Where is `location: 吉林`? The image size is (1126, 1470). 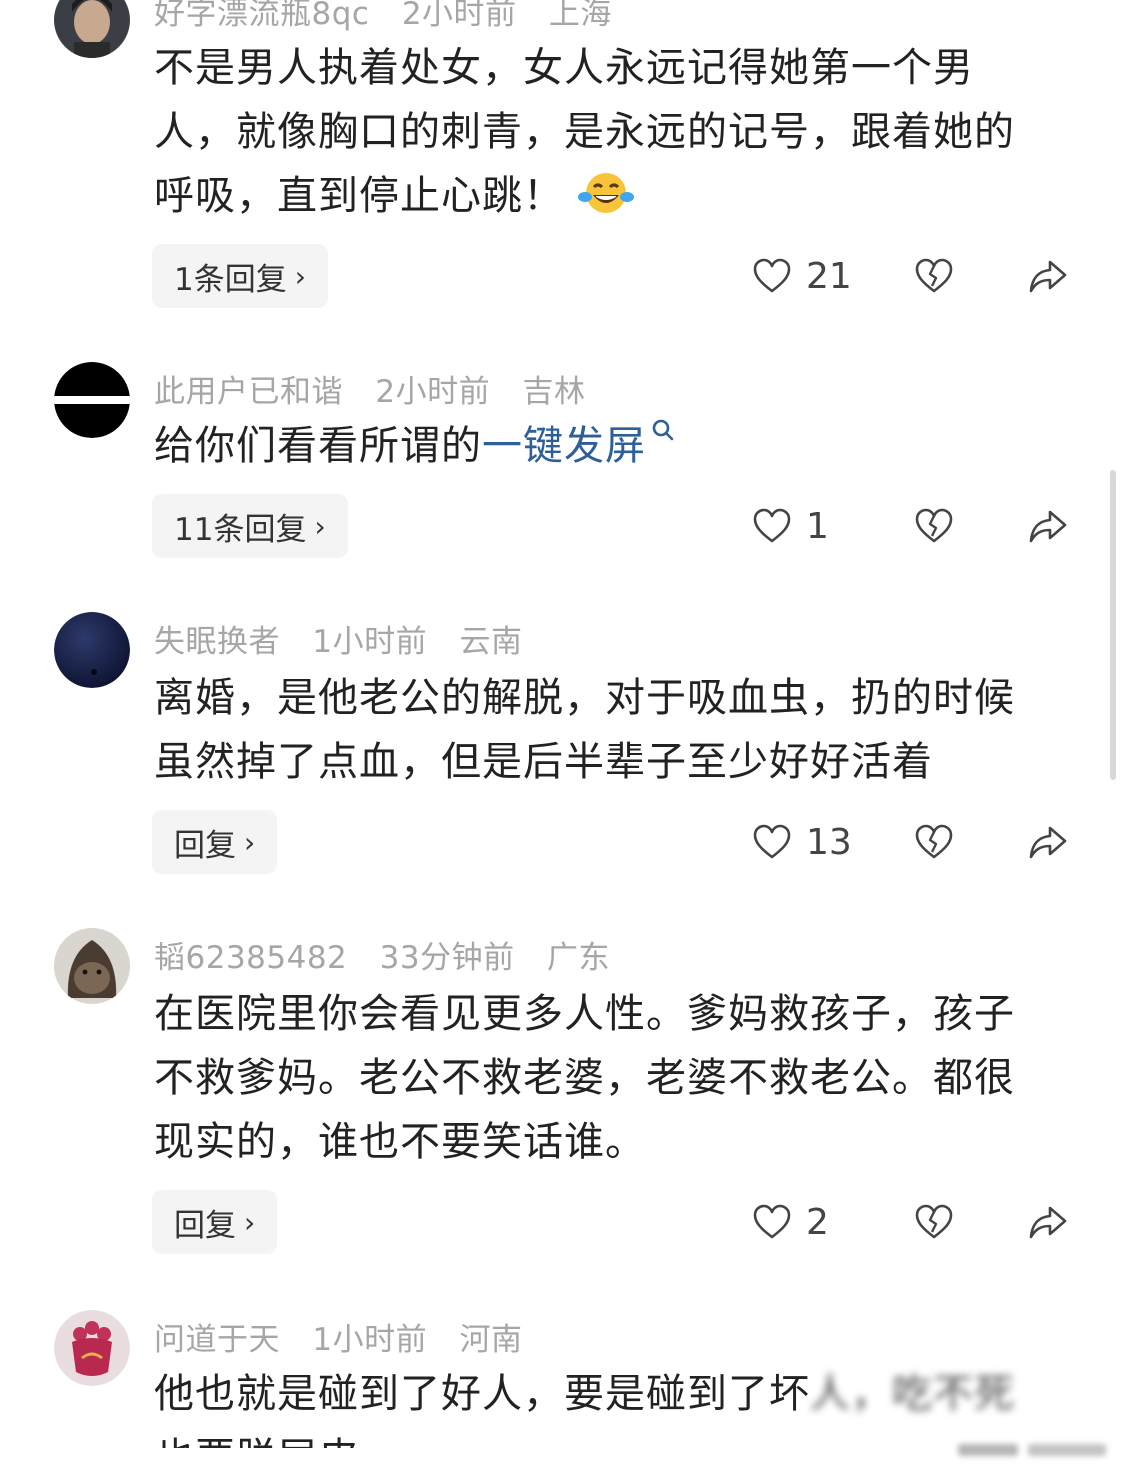
location: 吉林 is located at coordinates (554, 392).